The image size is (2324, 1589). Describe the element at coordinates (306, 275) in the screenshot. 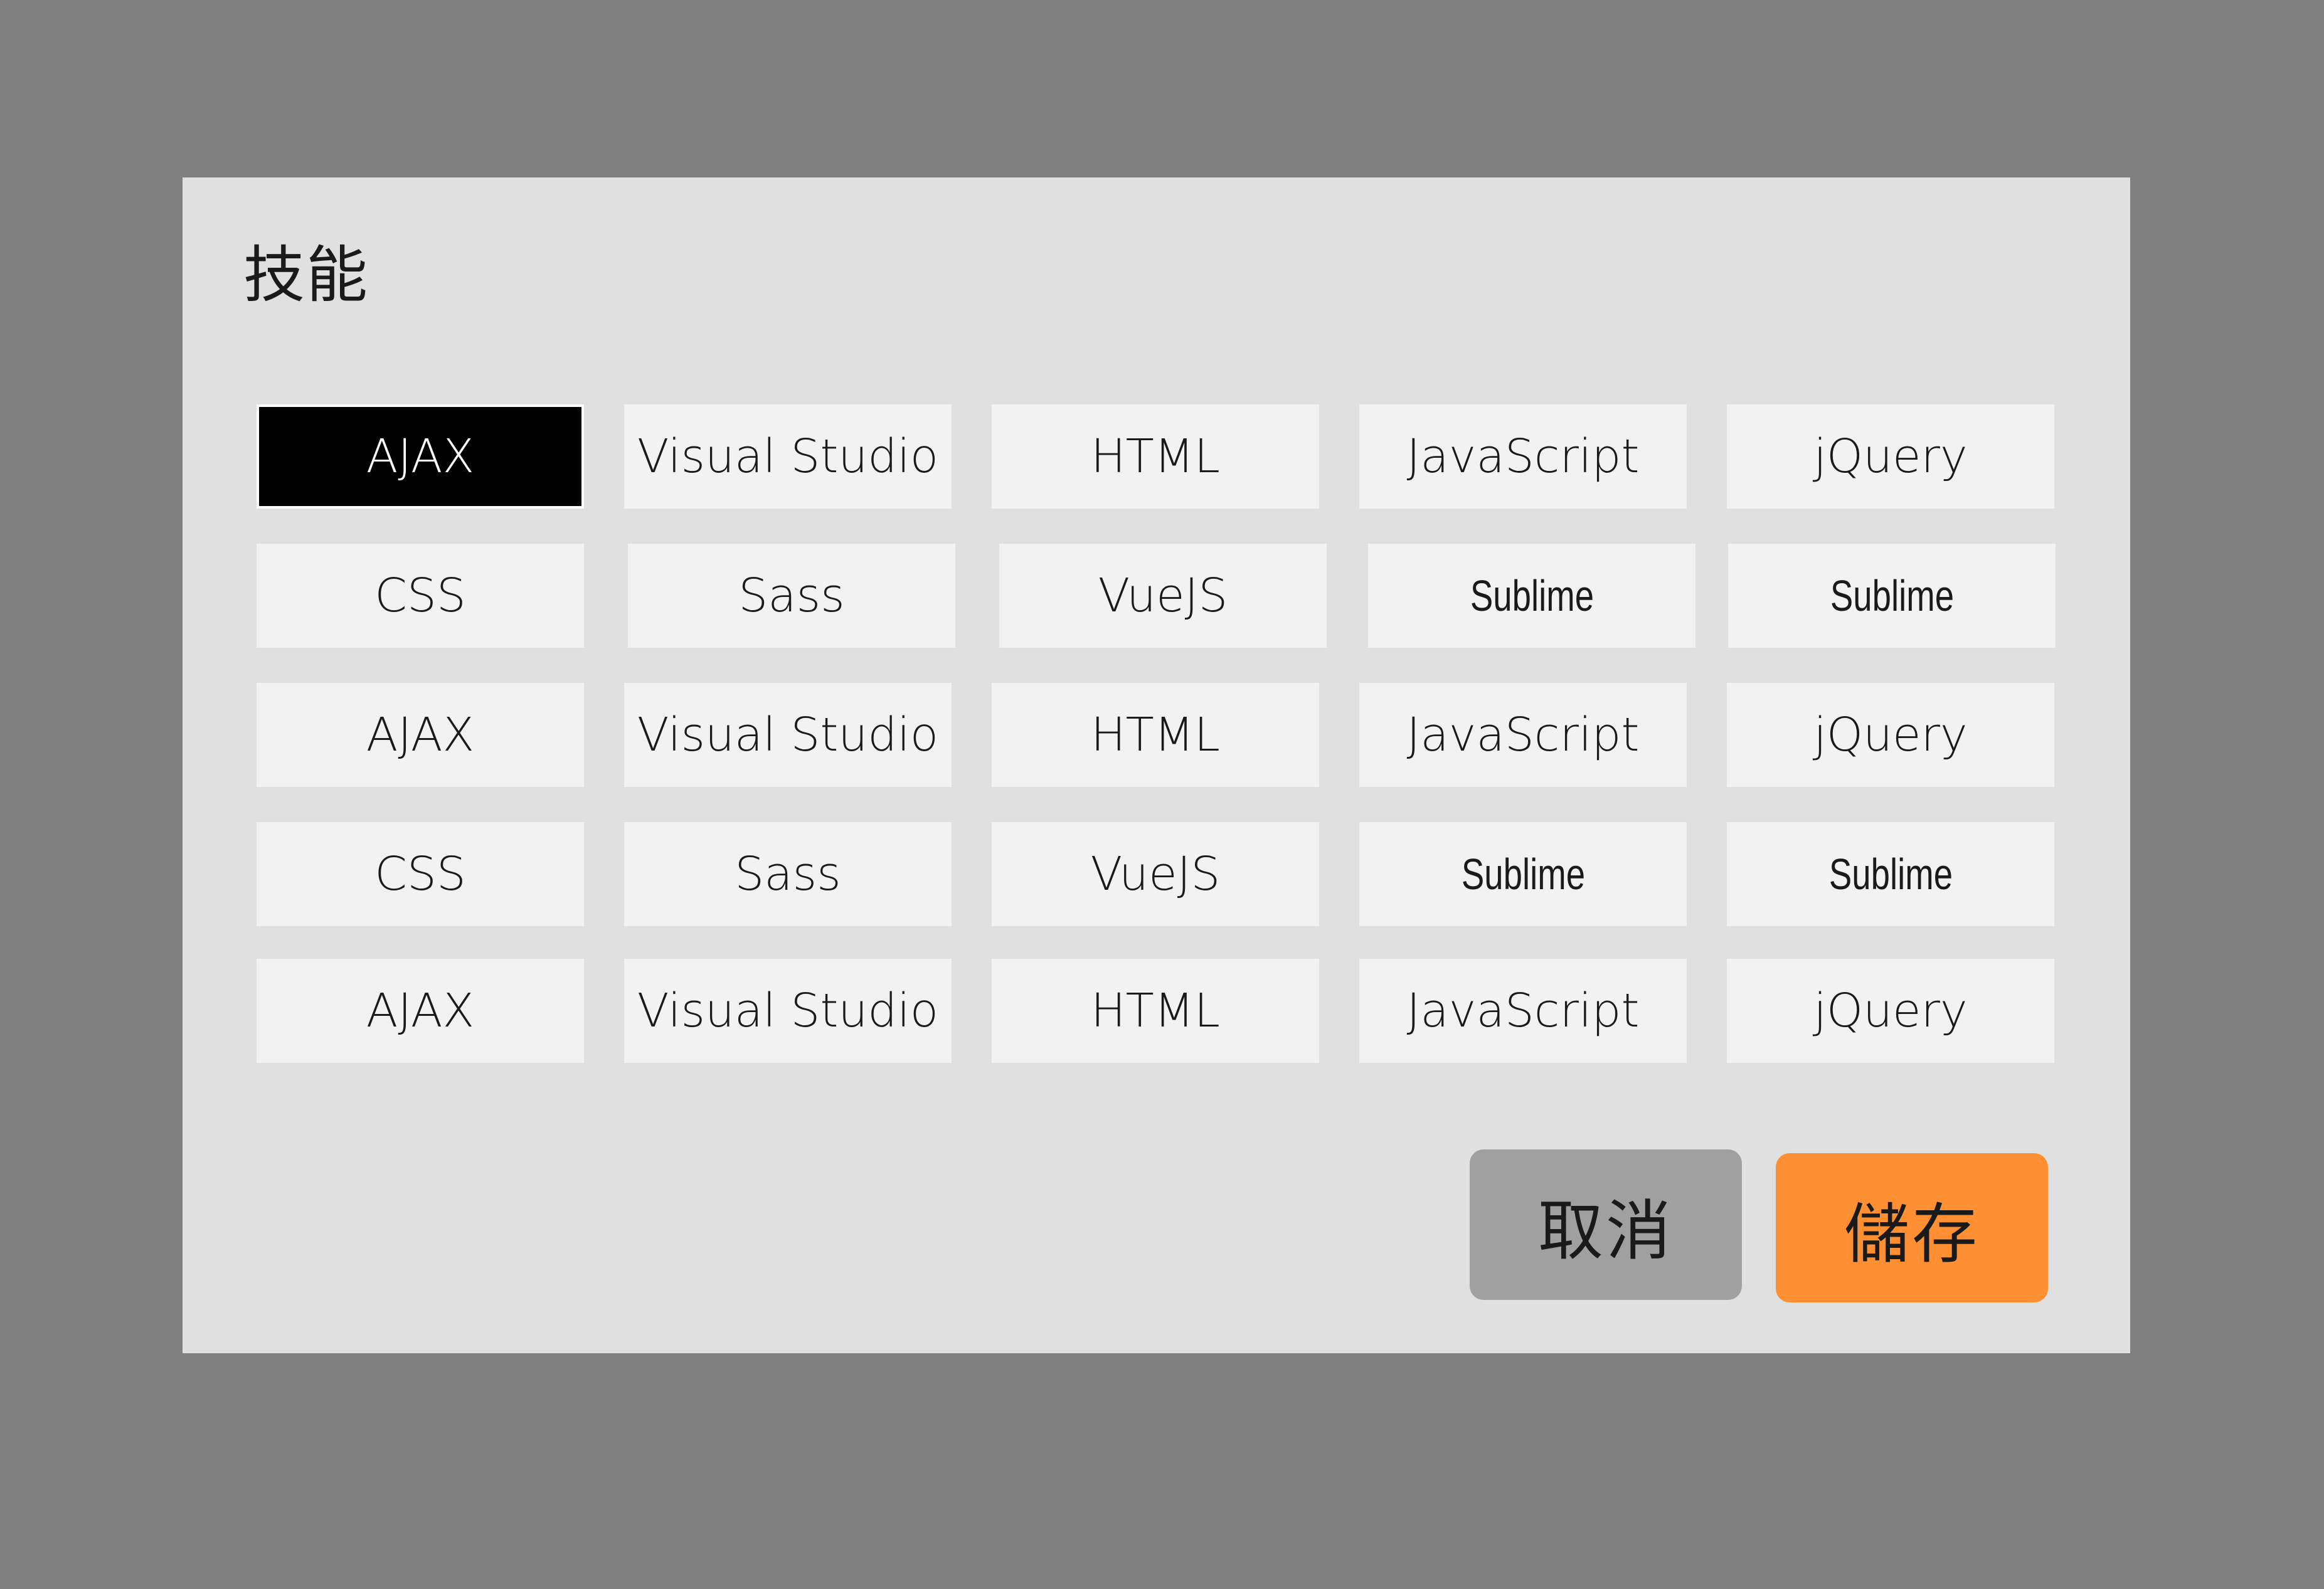

I see `dialog-title: 技能` at that location.